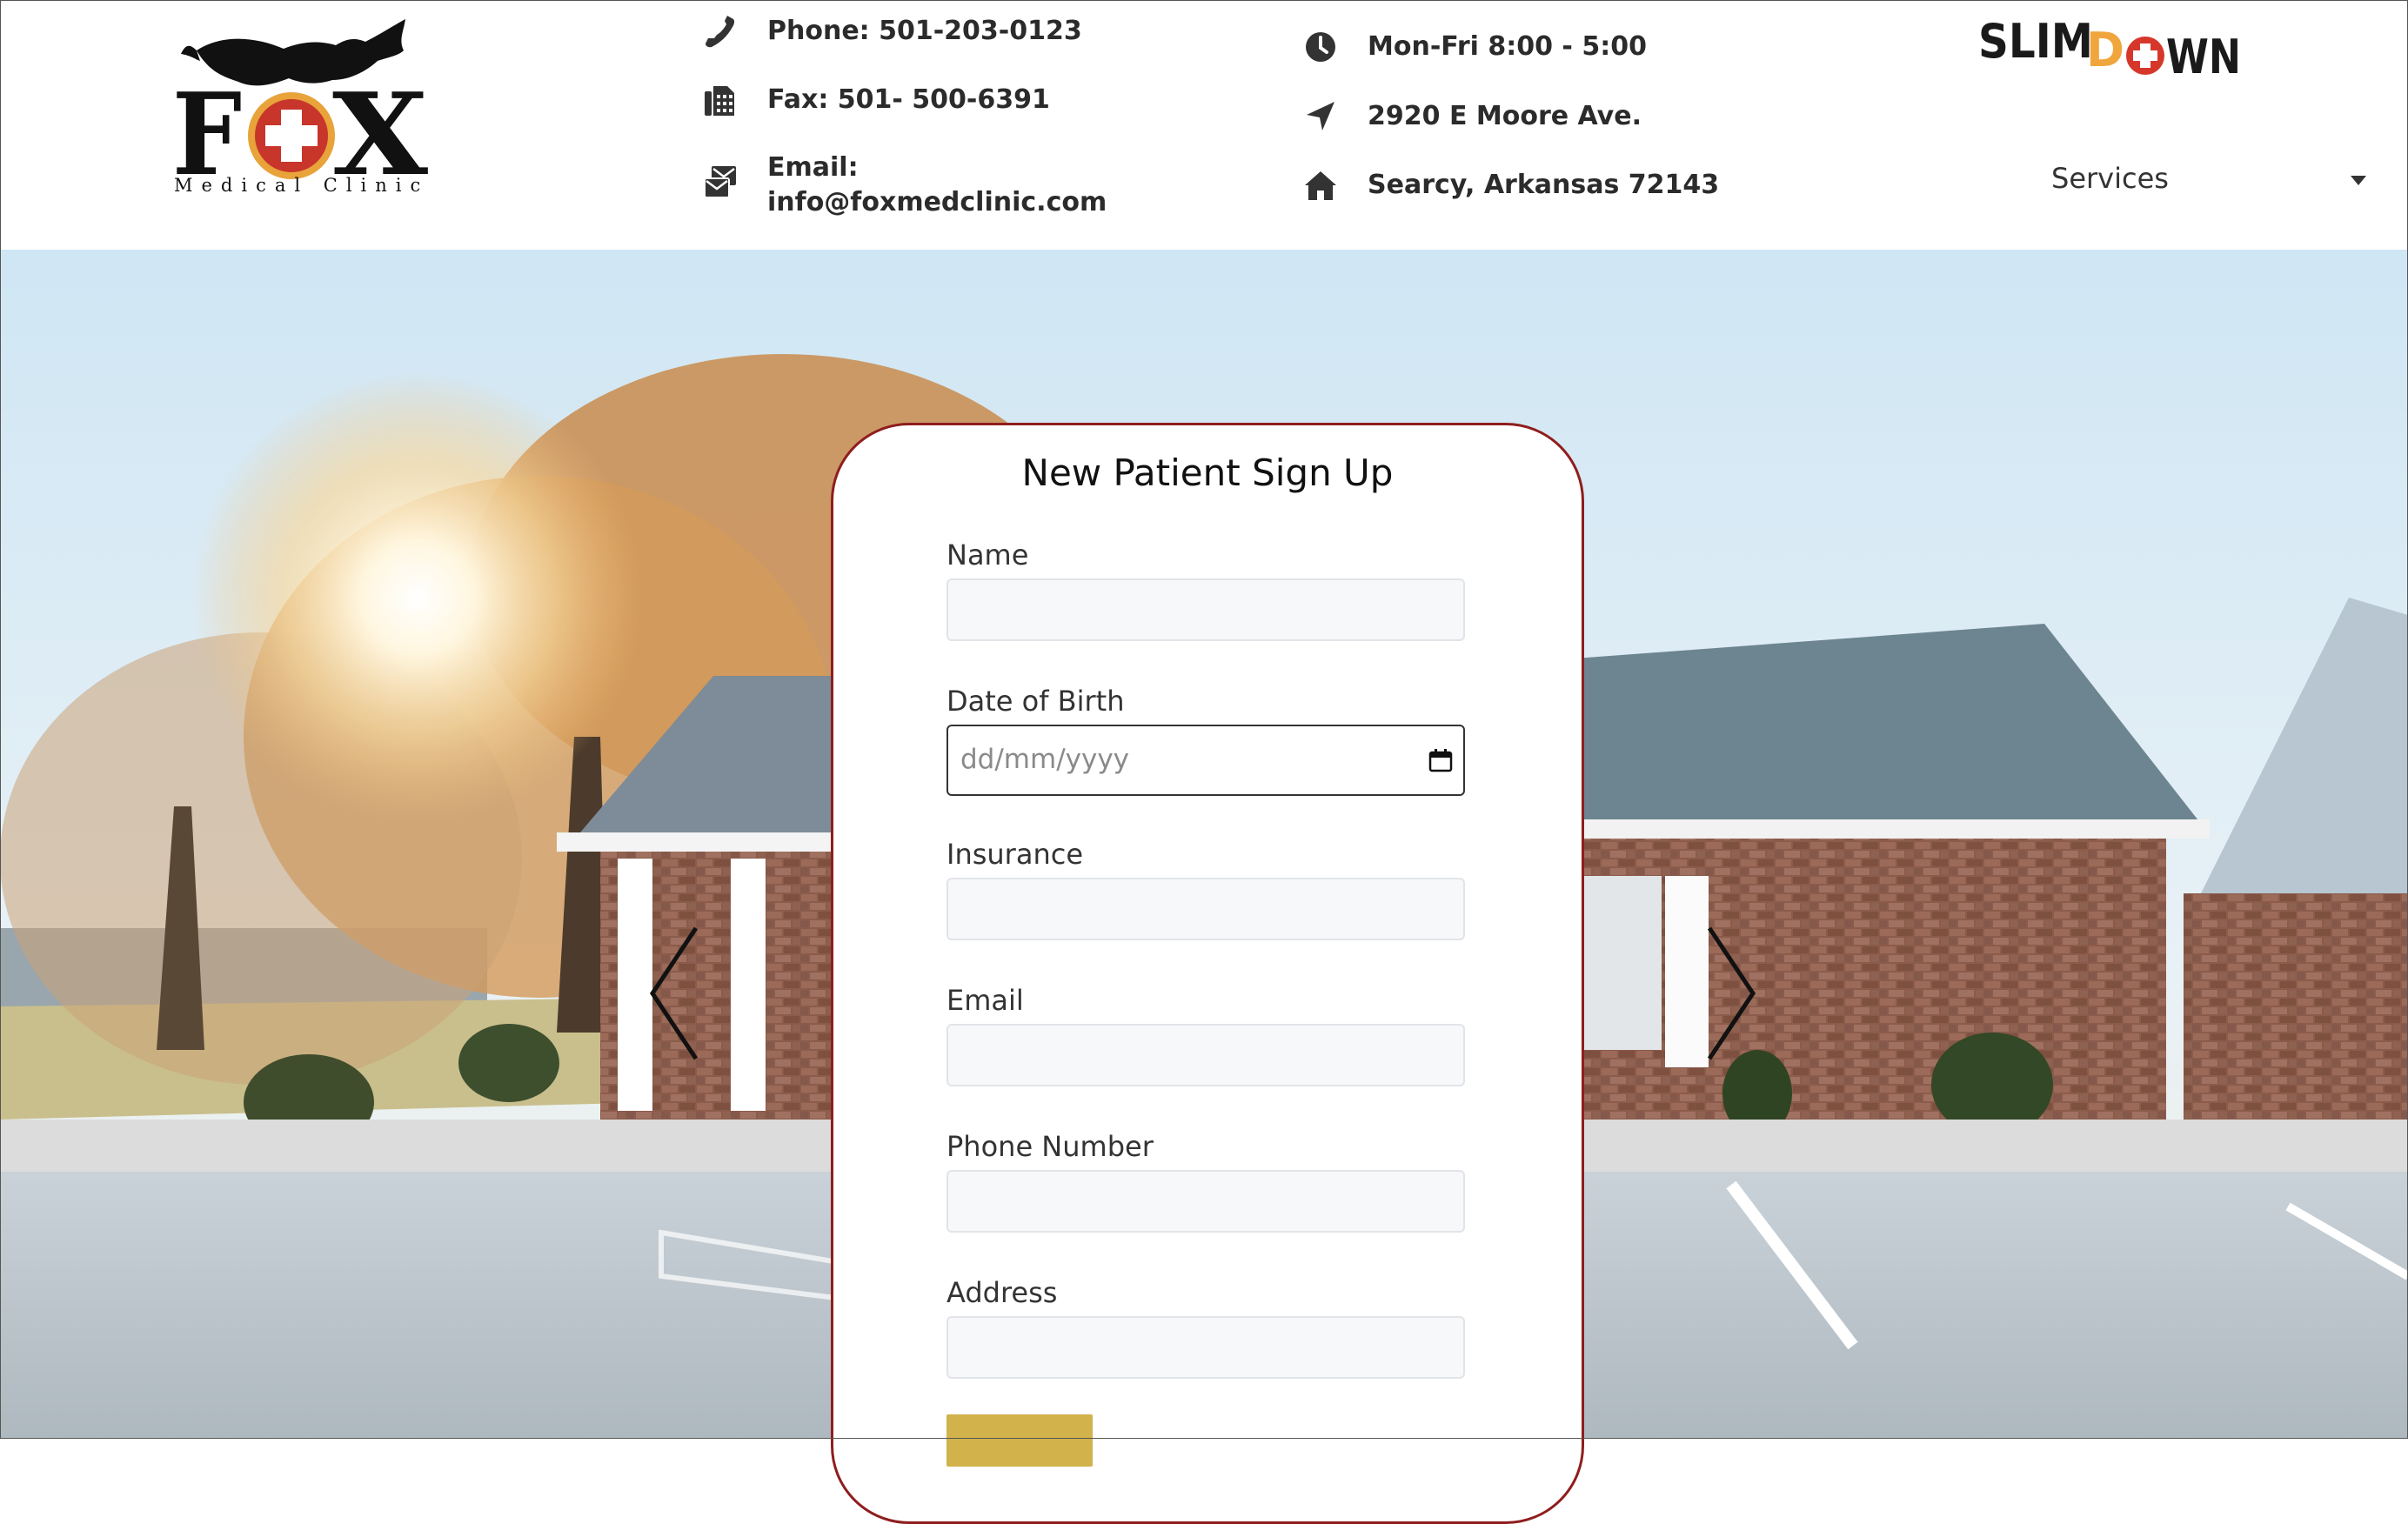 This screenshot has height=1524, width=2408. I want to click on carousel-prev-button, so click(675, 993).